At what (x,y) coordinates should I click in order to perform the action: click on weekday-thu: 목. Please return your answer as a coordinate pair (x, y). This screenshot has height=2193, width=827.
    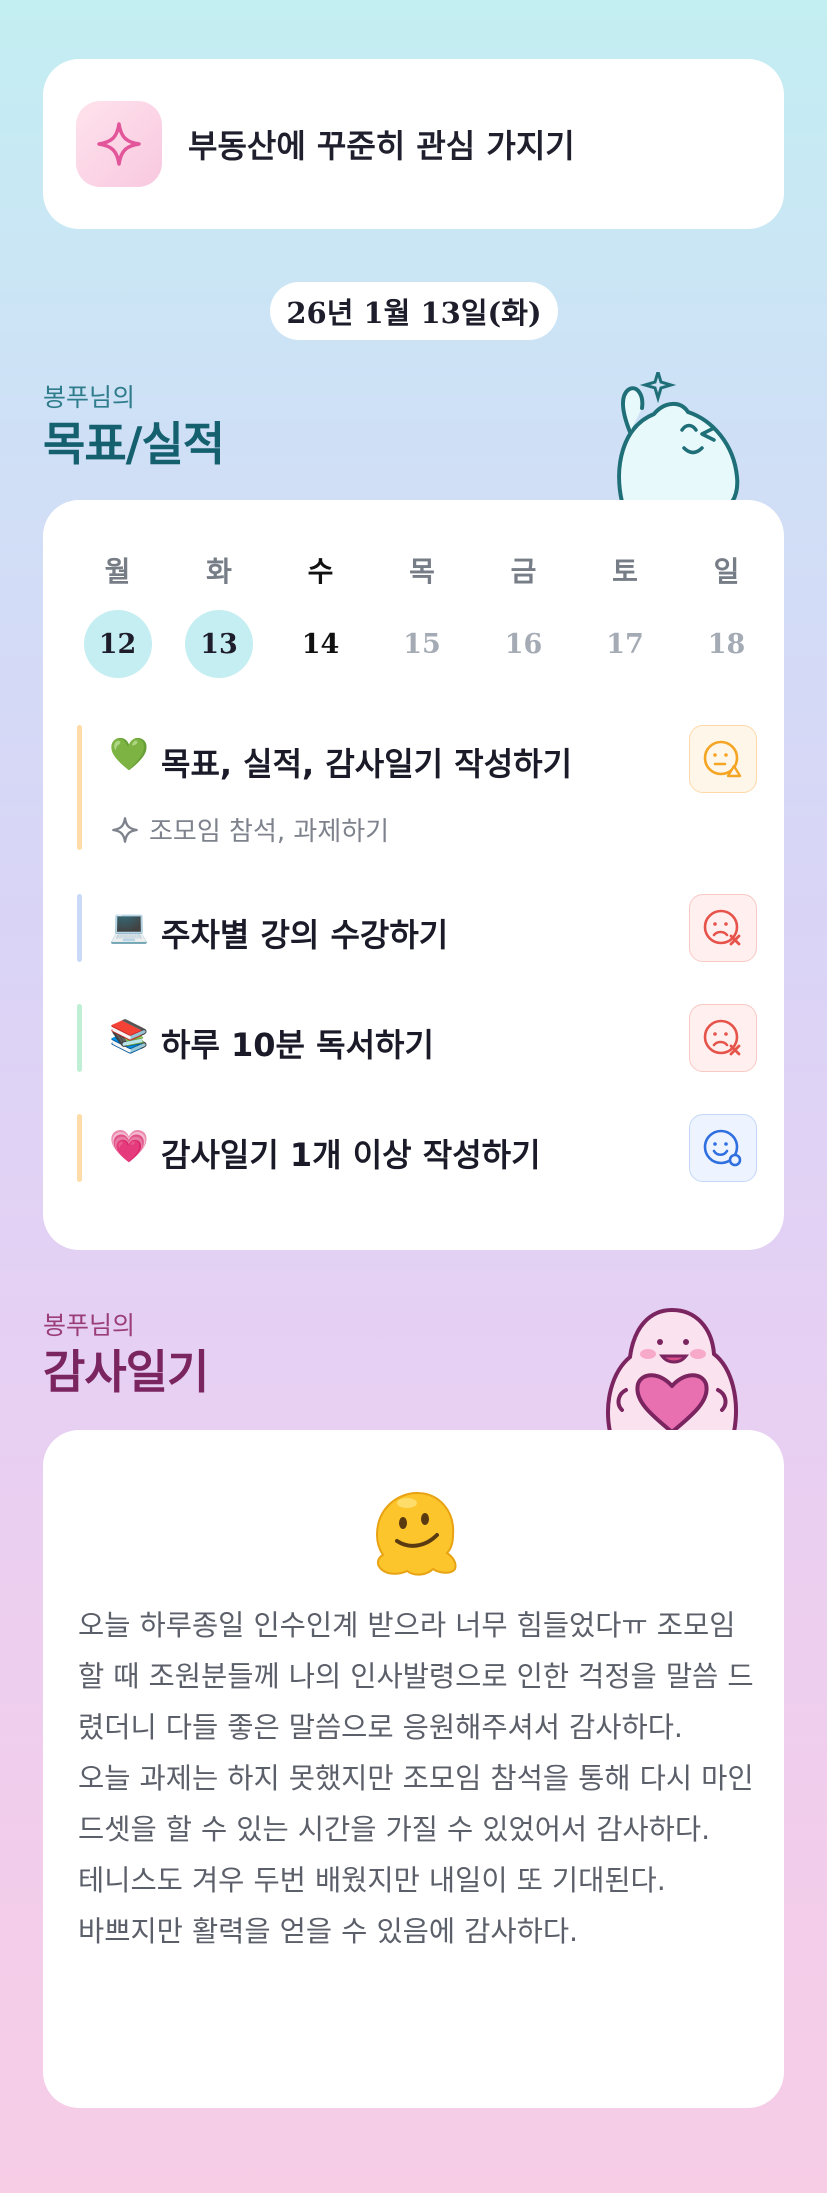
    Looking at the image, I should click on (422, 571).